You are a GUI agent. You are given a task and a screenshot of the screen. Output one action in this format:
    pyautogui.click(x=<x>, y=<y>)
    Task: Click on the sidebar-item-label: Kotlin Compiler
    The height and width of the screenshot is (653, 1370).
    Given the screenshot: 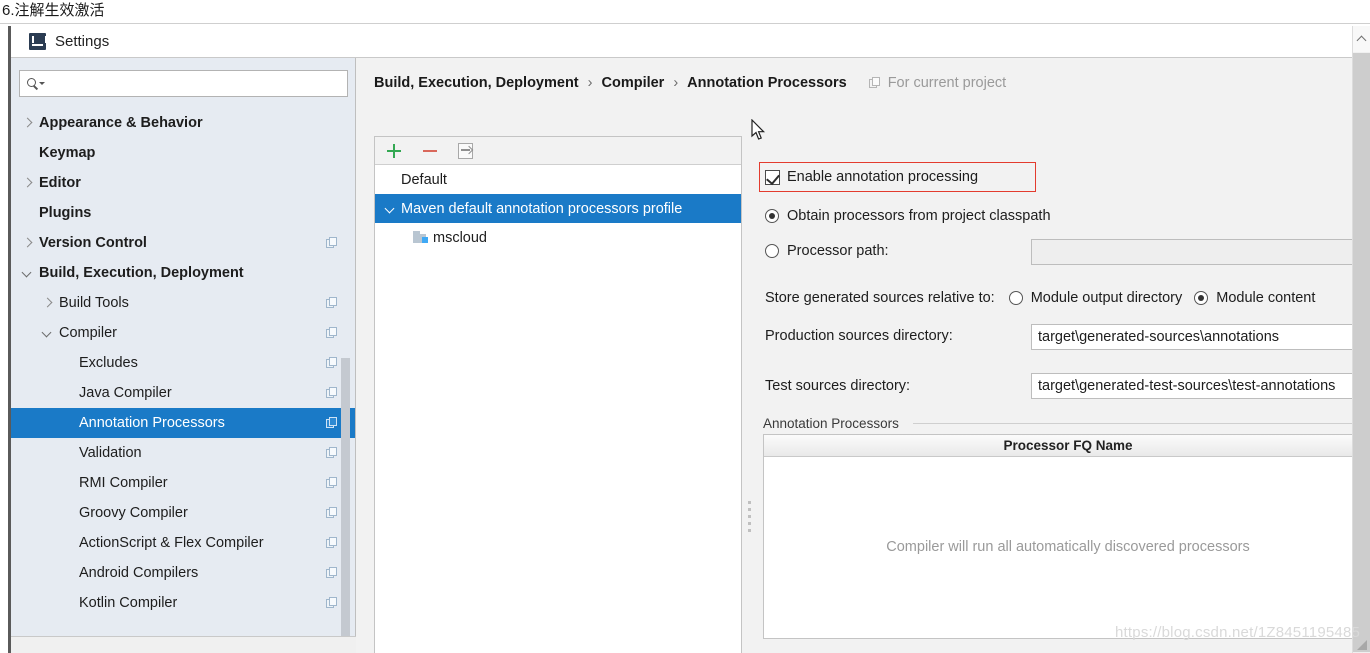 What is the action you would take?
    pyautogui.click(x=128, y=603)
    